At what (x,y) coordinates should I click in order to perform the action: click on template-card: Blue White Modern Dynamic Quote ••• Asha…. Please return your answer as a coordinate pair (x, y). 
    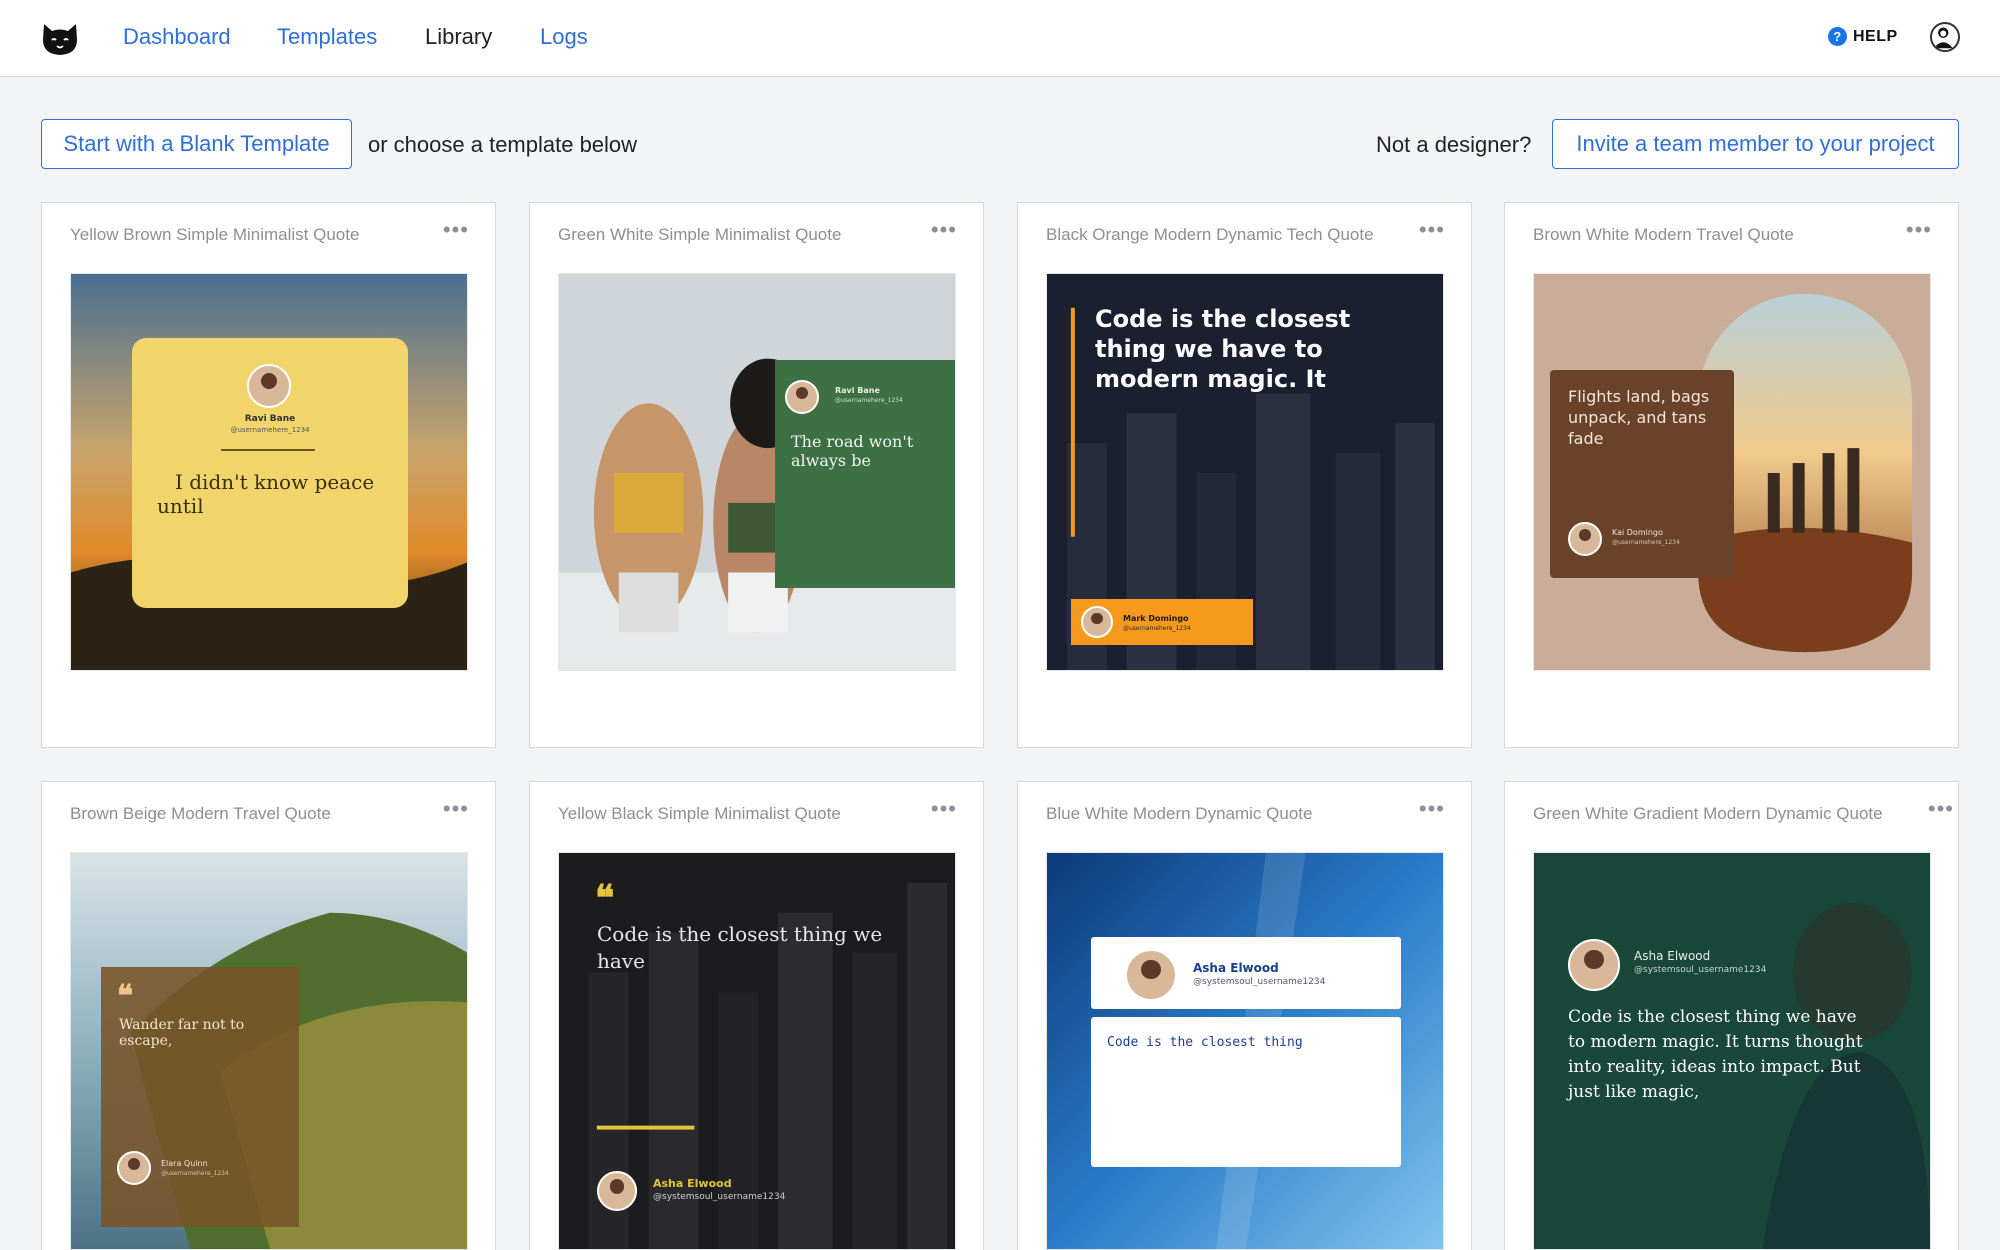
    Looking at the image, I should click on (1244, 1015).